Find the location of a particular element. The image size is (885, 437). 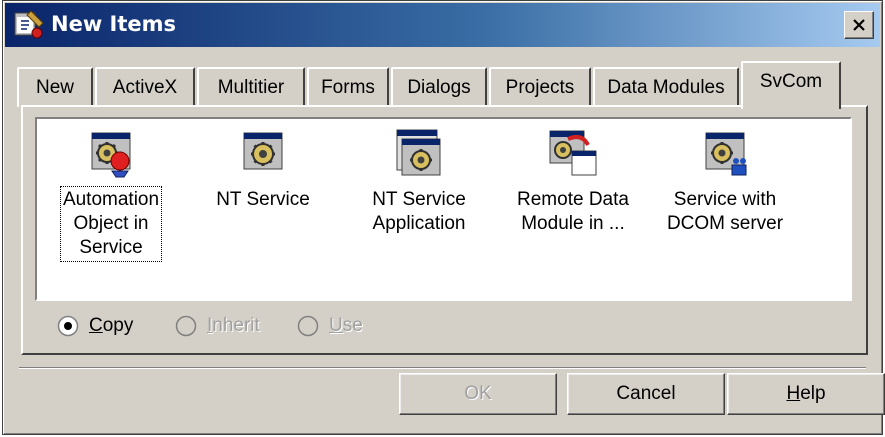

use-radio: Use is located at coordinates (330, 326).